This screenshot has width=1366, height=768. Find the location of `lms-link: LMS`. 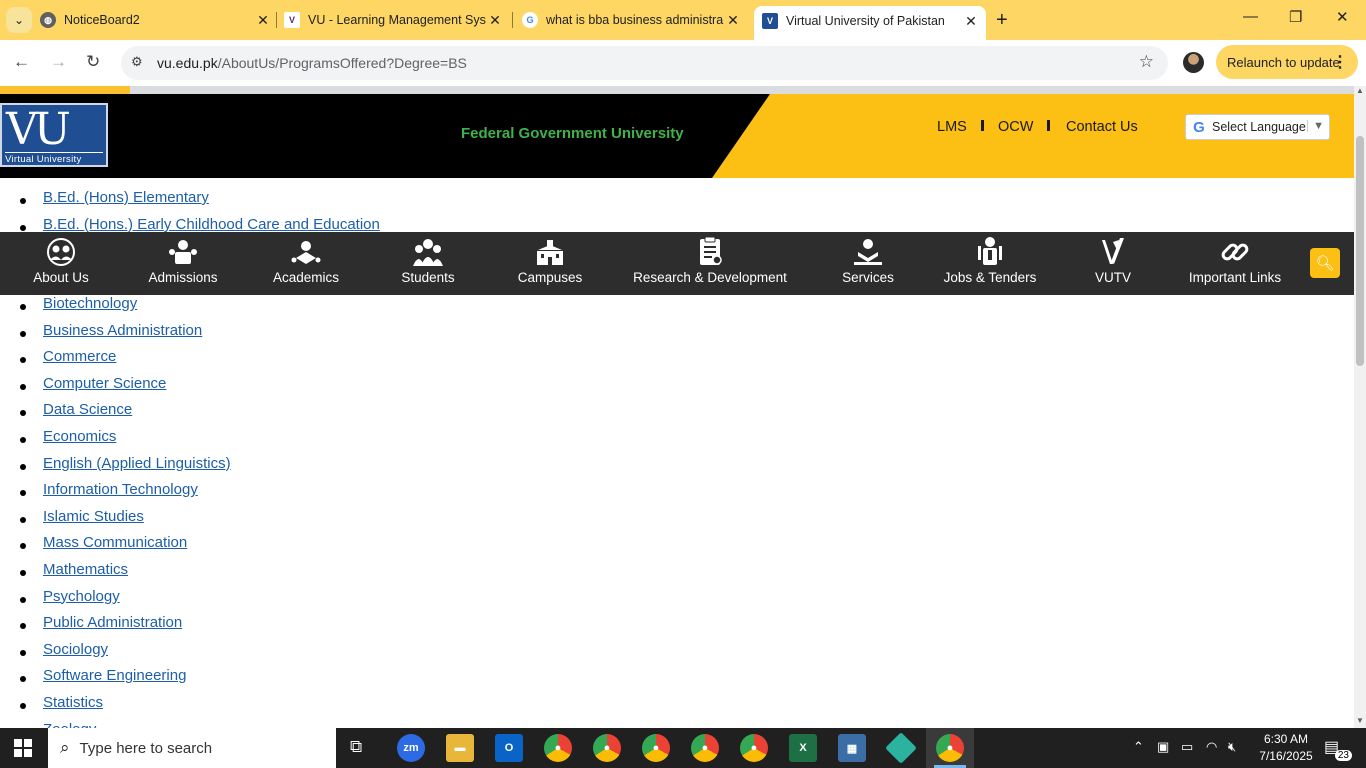

lms-link: LMS is located at coordinates (952, 127).